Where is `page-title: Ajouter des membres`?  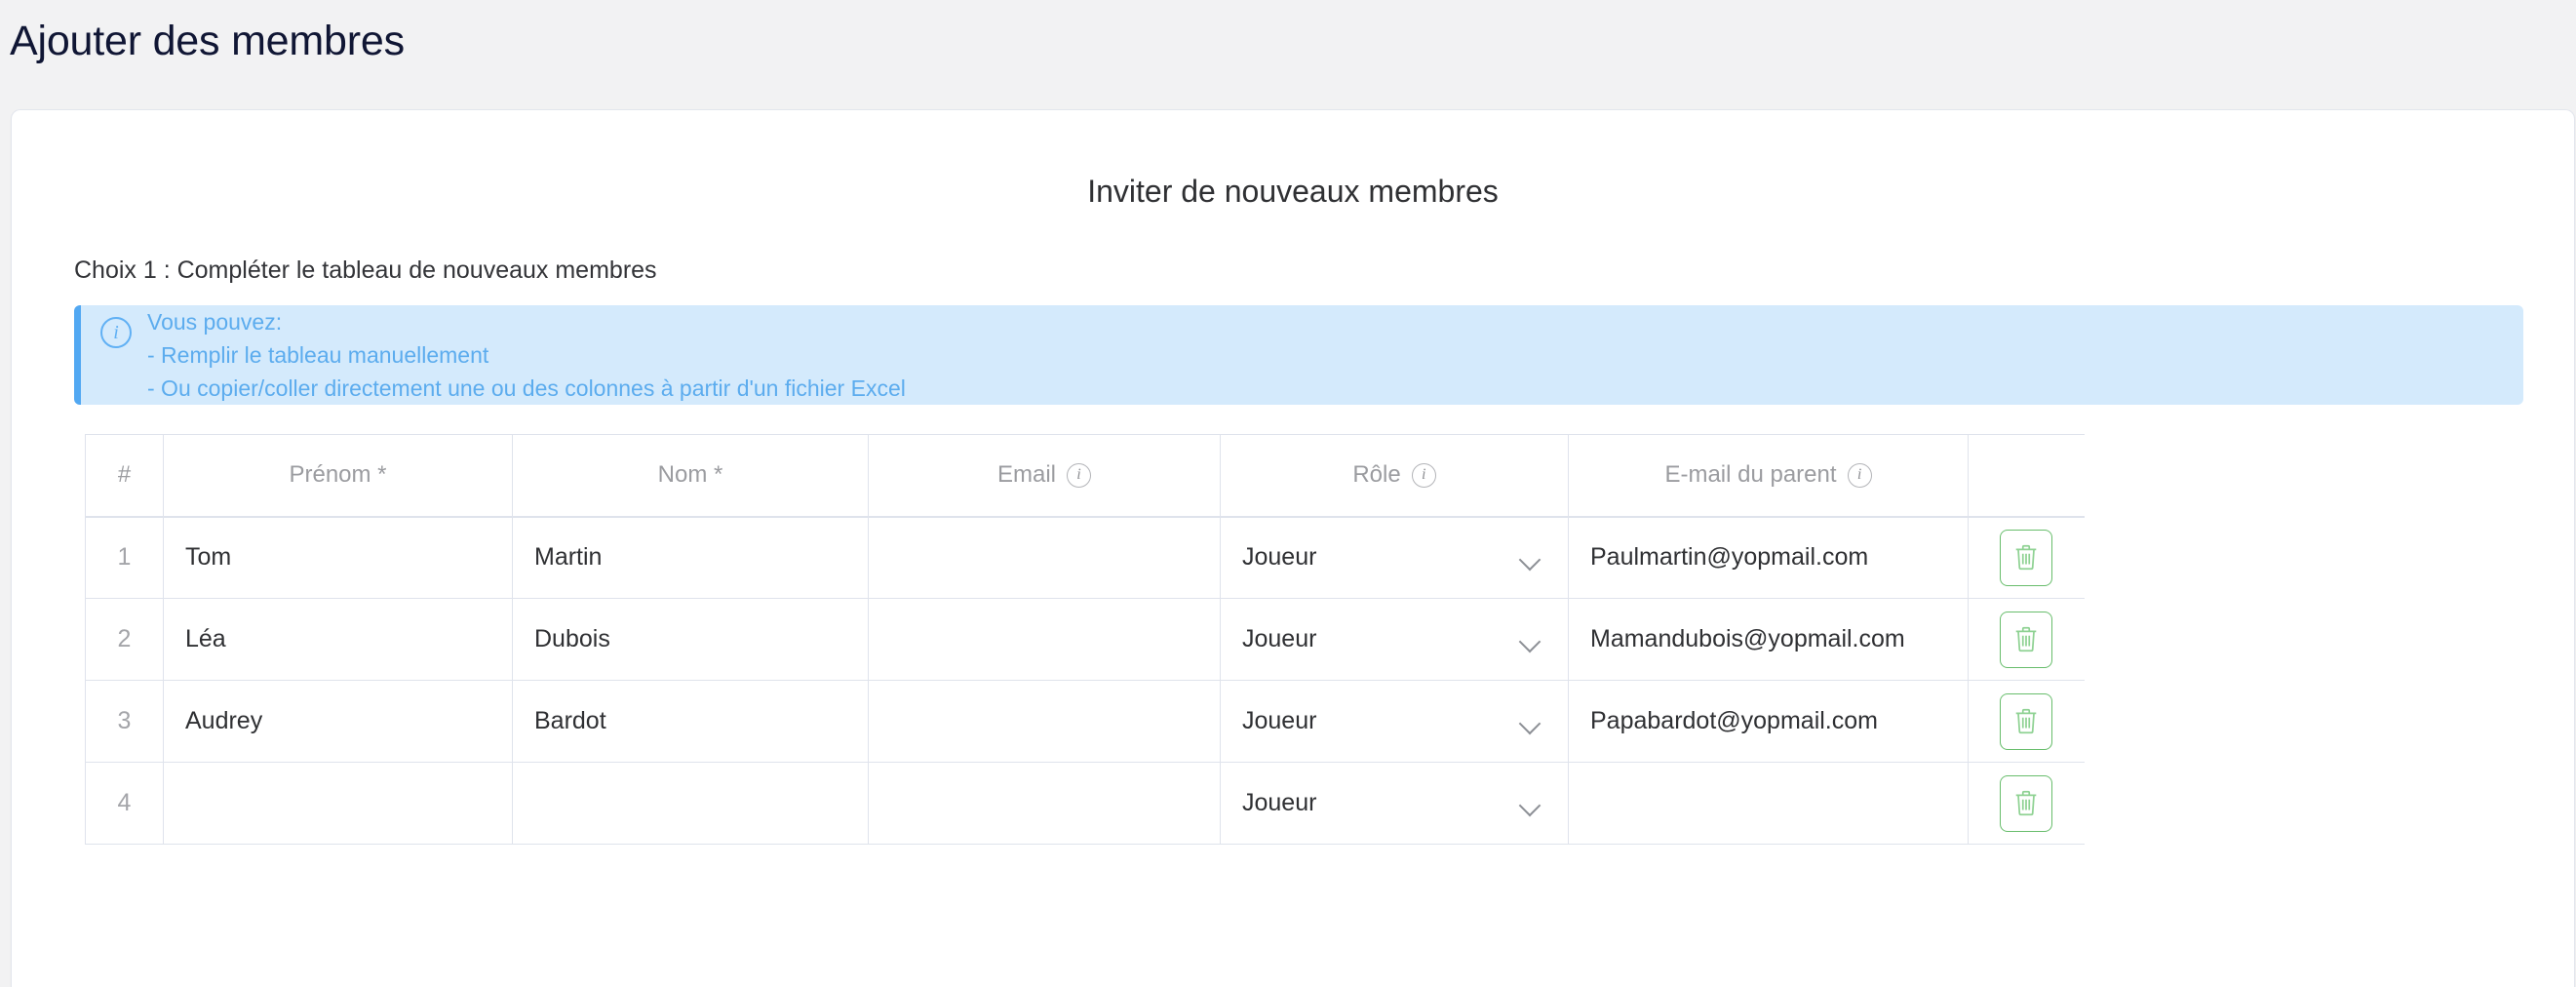
page-title: Ajouter des membres is located at coordinates (207, 41).